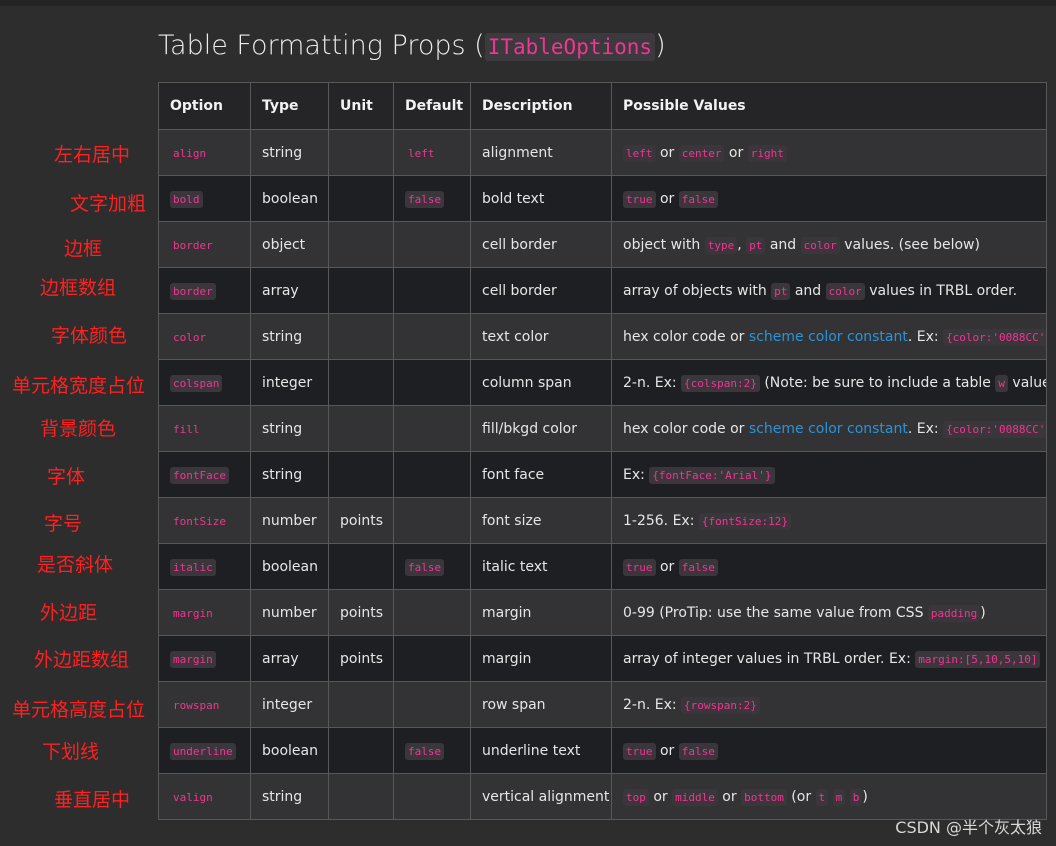  I want to click on annotation-label: 字体颜色, so click(89, 336).